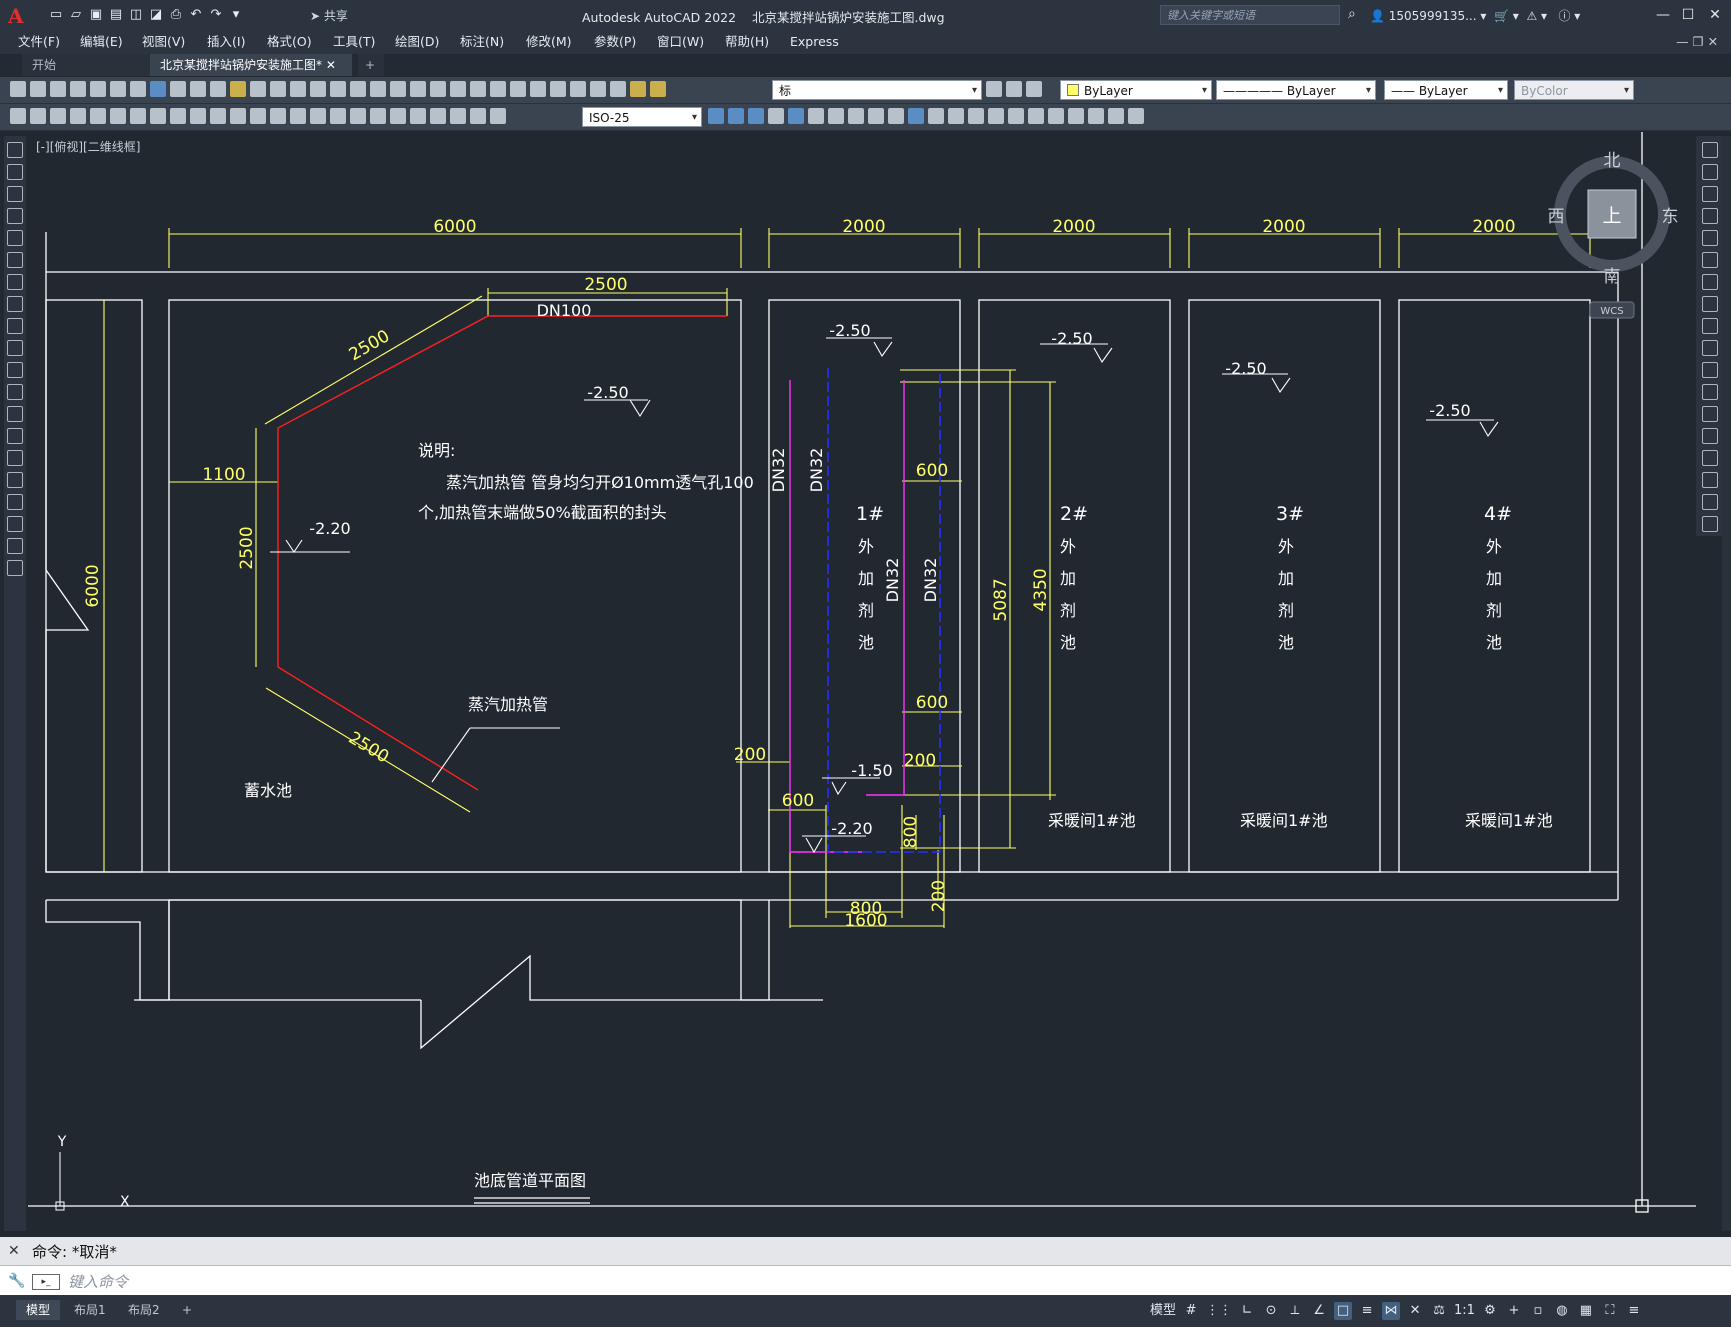 The width and height of the screenshot is (1731, 1327). What do you see at coordinates (216, 15) in the screenshot?
I see `redo-icon: ↷` at bounding box center [216, 15].